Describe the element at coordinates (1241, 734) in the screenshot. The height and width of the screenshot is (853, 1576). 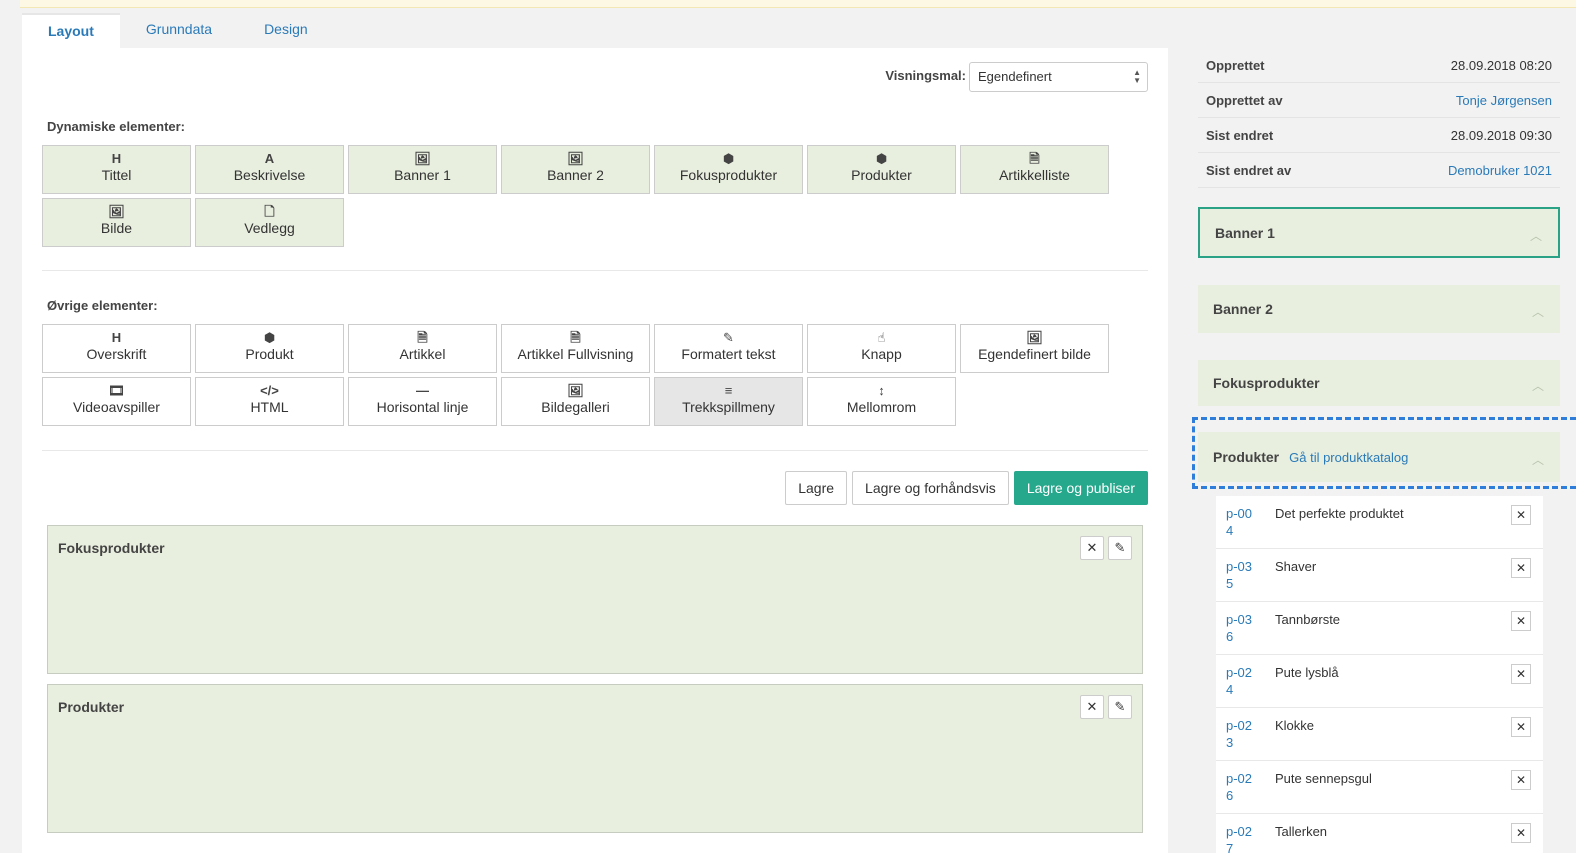
I see `product-id-link: p-023` at that location.